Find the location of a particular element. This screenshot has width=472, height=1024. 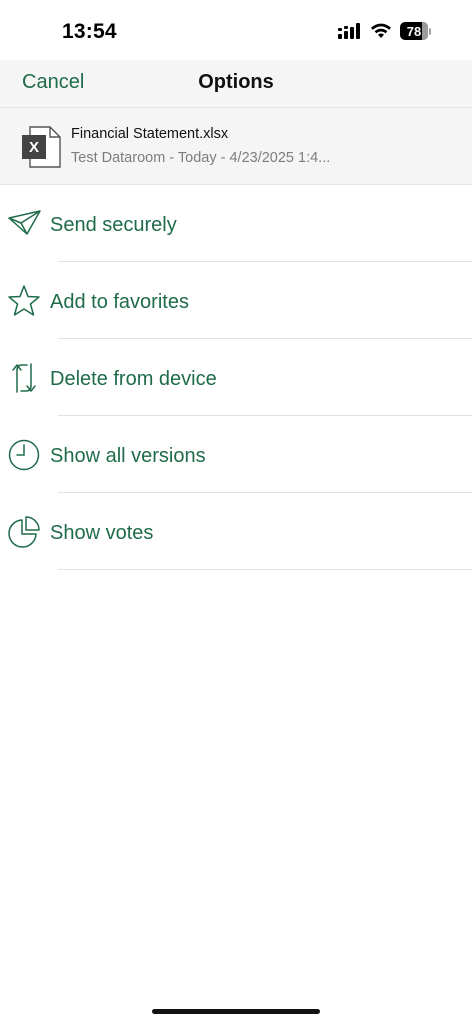

status-time: 13:54 is located at coordinates (89, 31).